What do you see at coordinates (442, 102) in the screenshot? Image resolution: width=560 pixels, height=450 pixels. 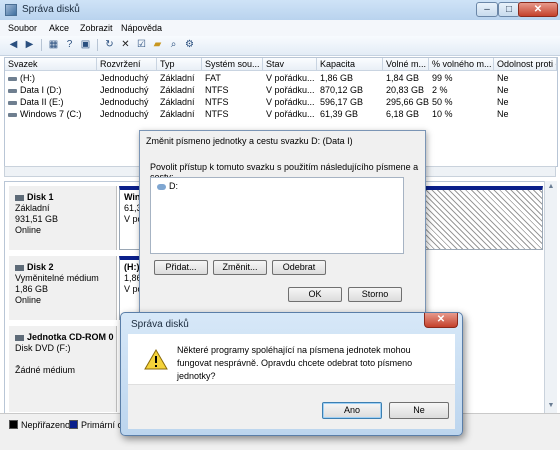 I see `table-cell: 50 %` at bounding box center [442, 102].